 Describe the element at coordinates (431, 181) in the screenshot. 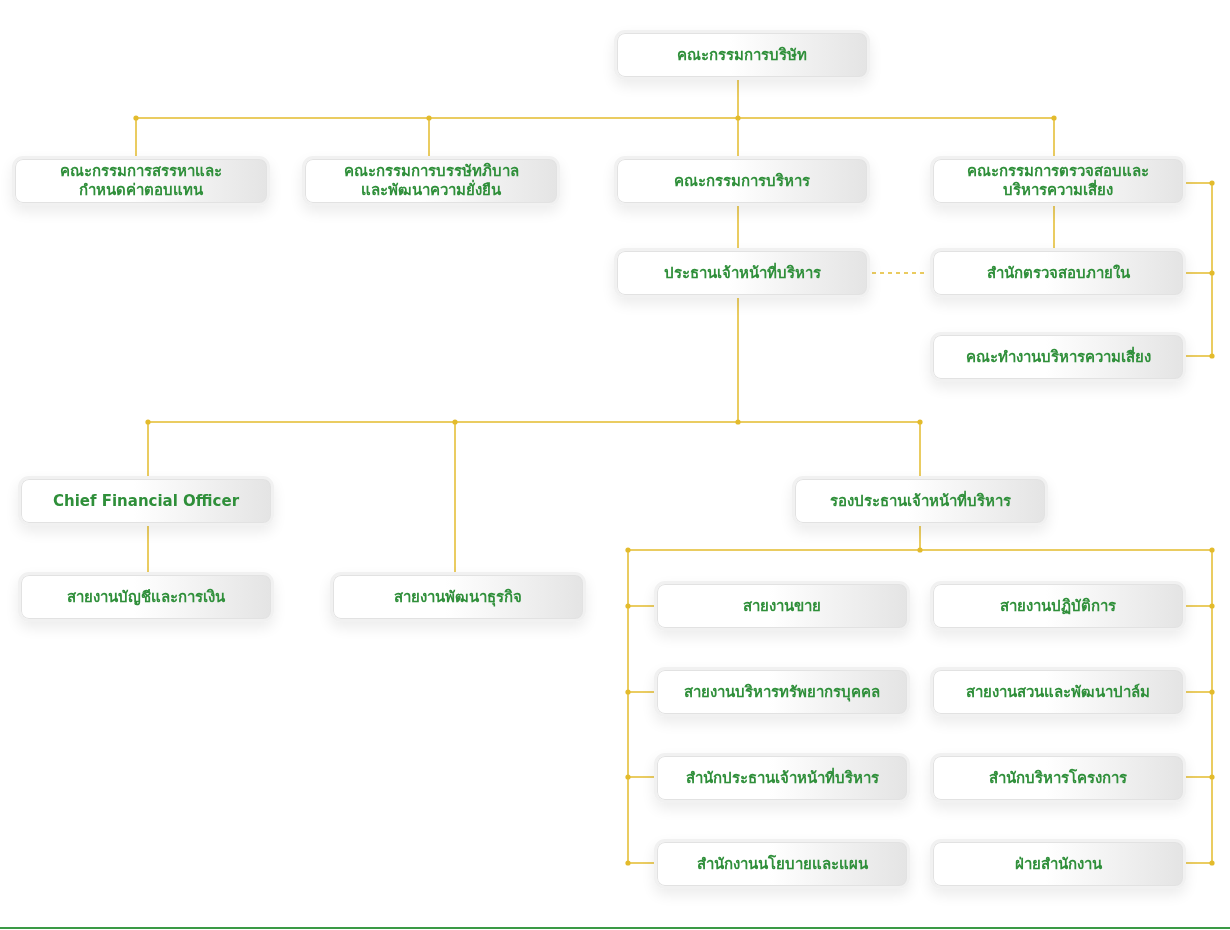

I see `node-label: คณะกรรมการบรรษัทภิบาล และพัฒนาความยั่งยืน` at that location.